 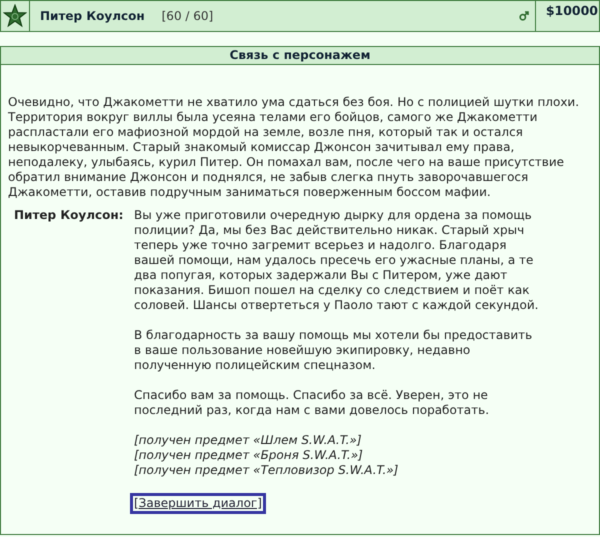 What do you see at coordinates (198, 503) in the screenshot?
I see `end-dialog-link: [Завершить диалог]` at bounding box center [198, 503].